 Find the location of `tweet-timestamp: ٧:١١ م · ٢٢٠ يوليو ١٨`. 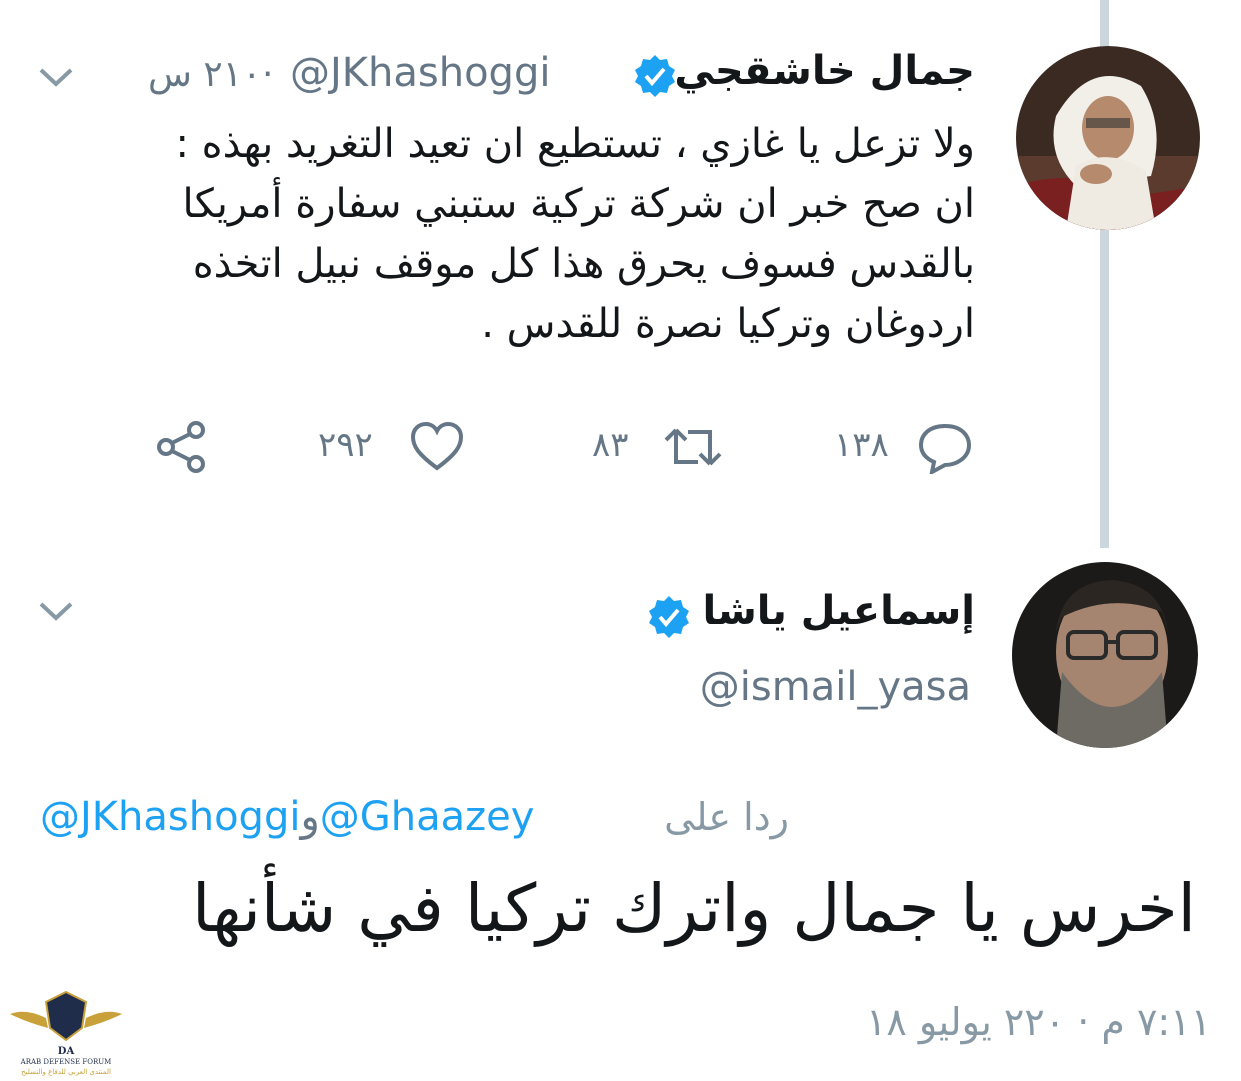

tweet-timestamp: ٧:١١ م · ٢٢٠ يوليو ١٨ is located at coordinates (1038, 1022).